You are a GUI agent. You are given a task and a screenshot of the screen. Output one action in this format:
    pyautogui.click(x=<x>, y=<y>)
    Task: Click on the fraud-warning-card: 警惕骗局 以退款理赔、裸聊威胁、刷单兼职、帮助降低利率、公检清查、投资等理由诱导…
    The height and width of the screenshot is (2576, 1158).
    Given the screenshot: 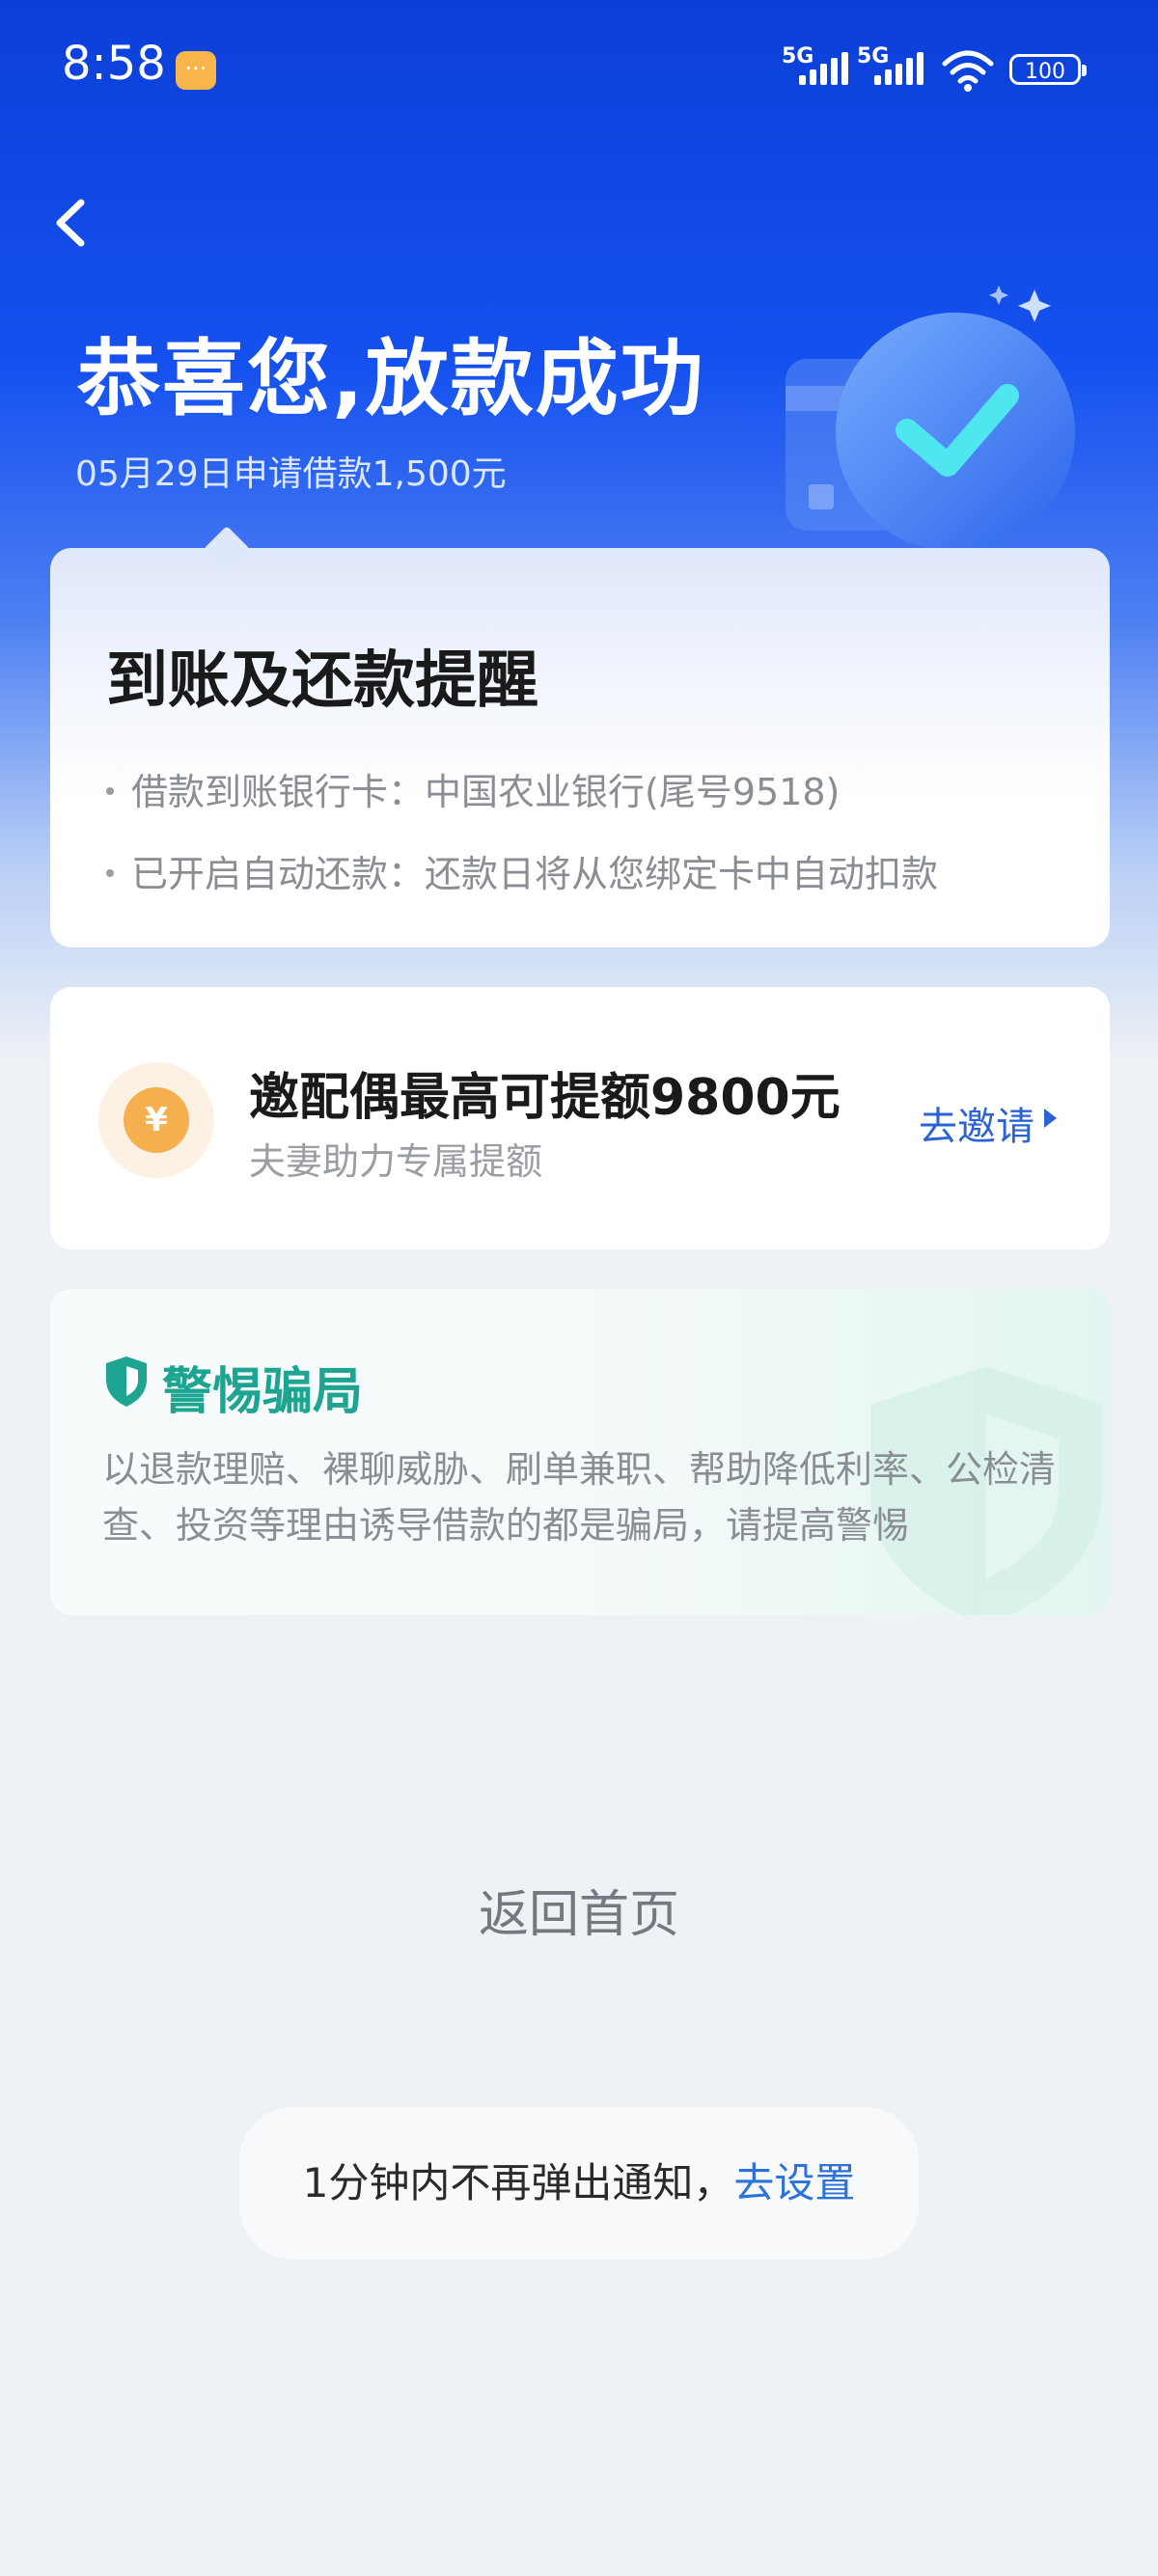 What is the action you would take?
    pyautogui.click(x=580, y=1452)
    